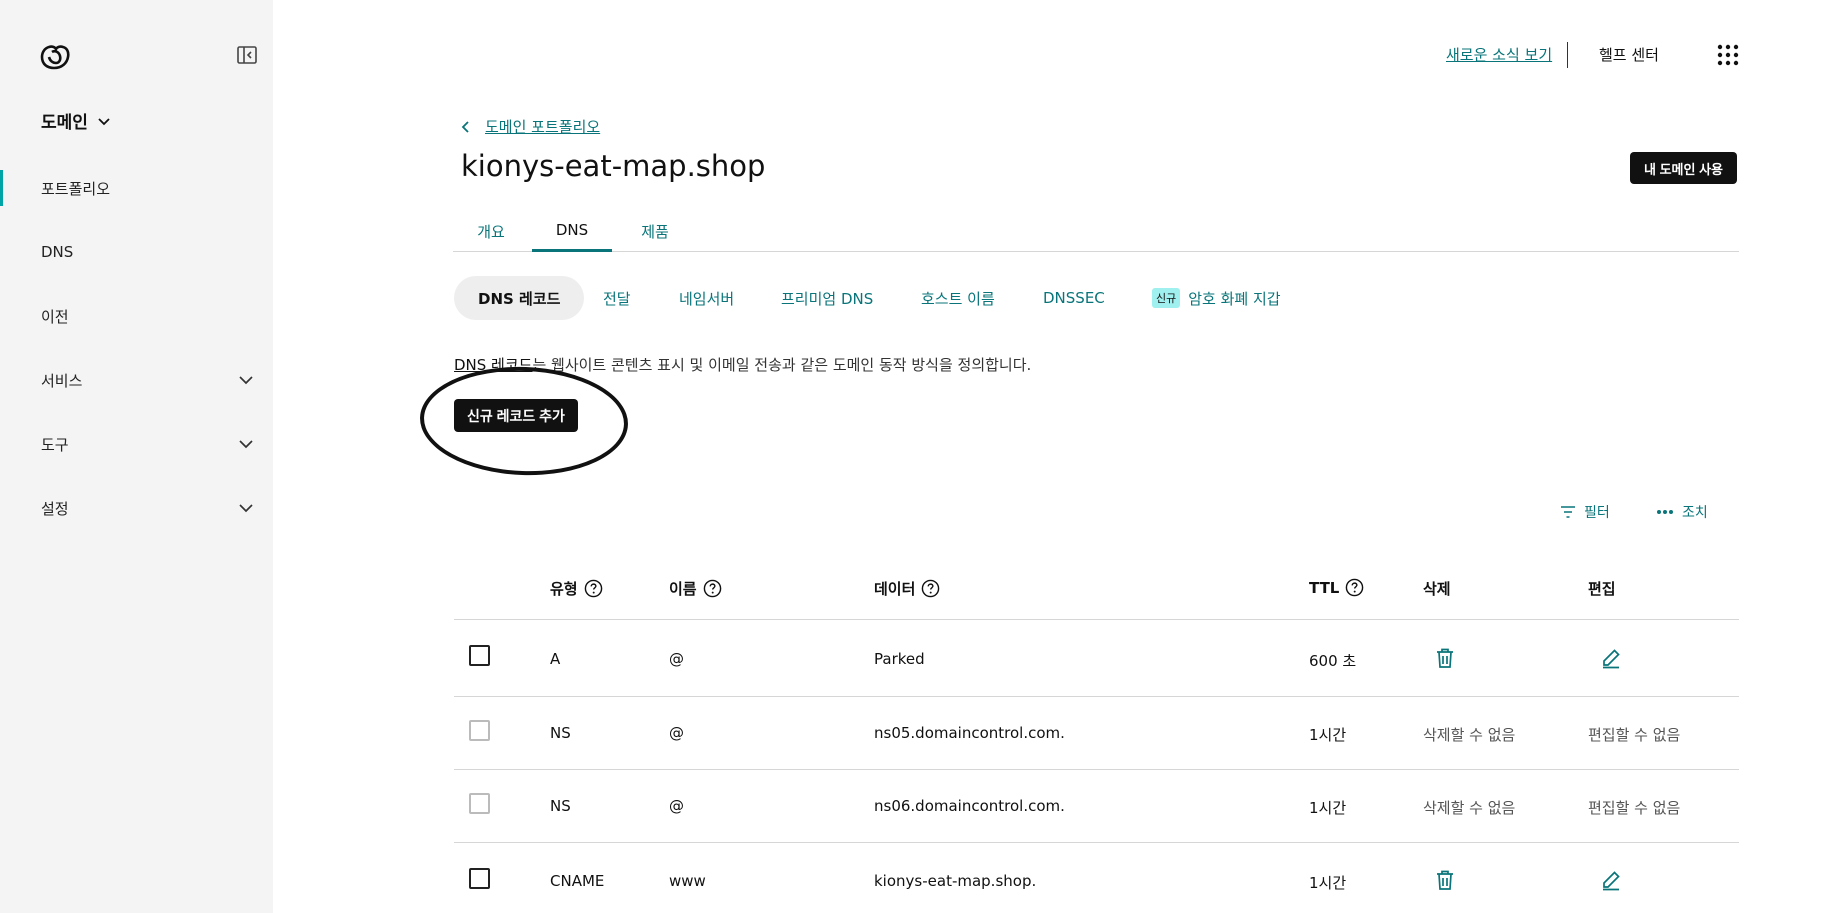 This screenshot has height=913, width=1823. Describe the element at coordinates (969, 733) in the screenshot. I see `cell-data: ns05.domaincontrol.com.` at that location.